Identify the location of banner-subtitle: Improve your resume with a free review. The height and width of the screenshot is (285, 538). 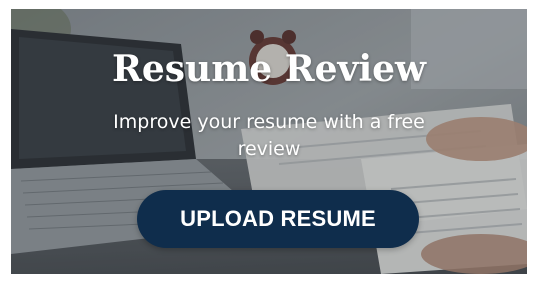
(269, 135).